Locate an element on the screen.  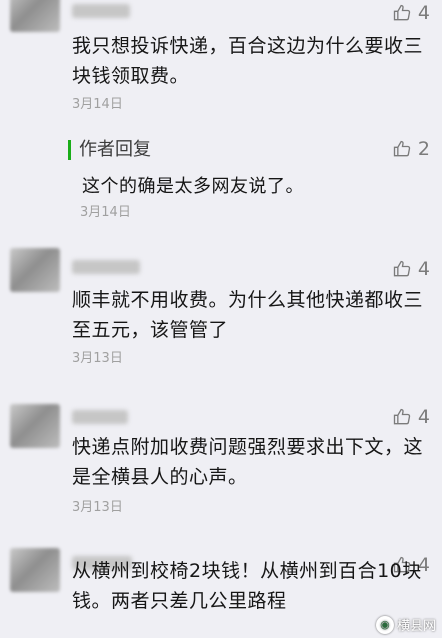
like-button: 2 is located at coordinates (411, 149).